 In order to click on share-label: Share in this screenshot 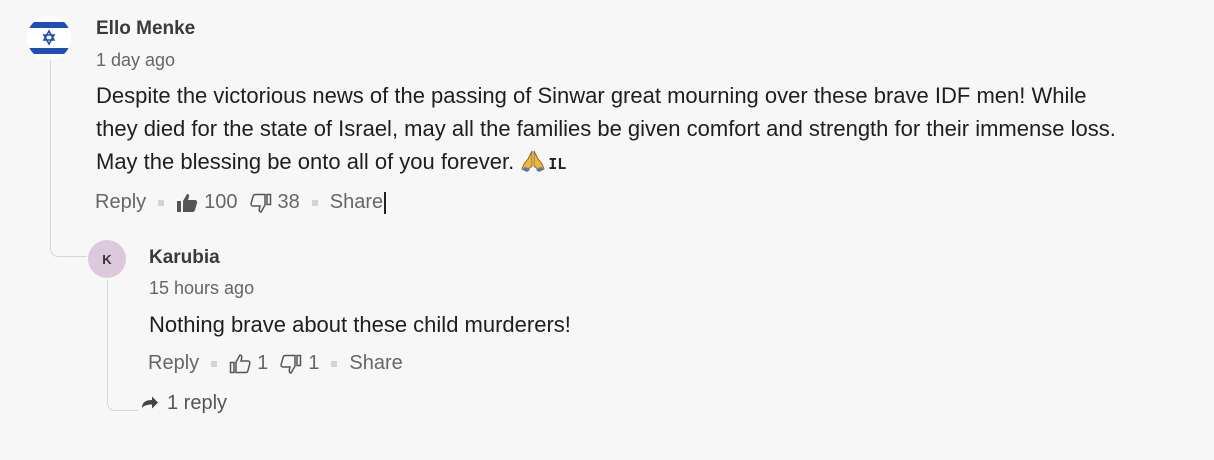, I will do `click(356, 202)`.